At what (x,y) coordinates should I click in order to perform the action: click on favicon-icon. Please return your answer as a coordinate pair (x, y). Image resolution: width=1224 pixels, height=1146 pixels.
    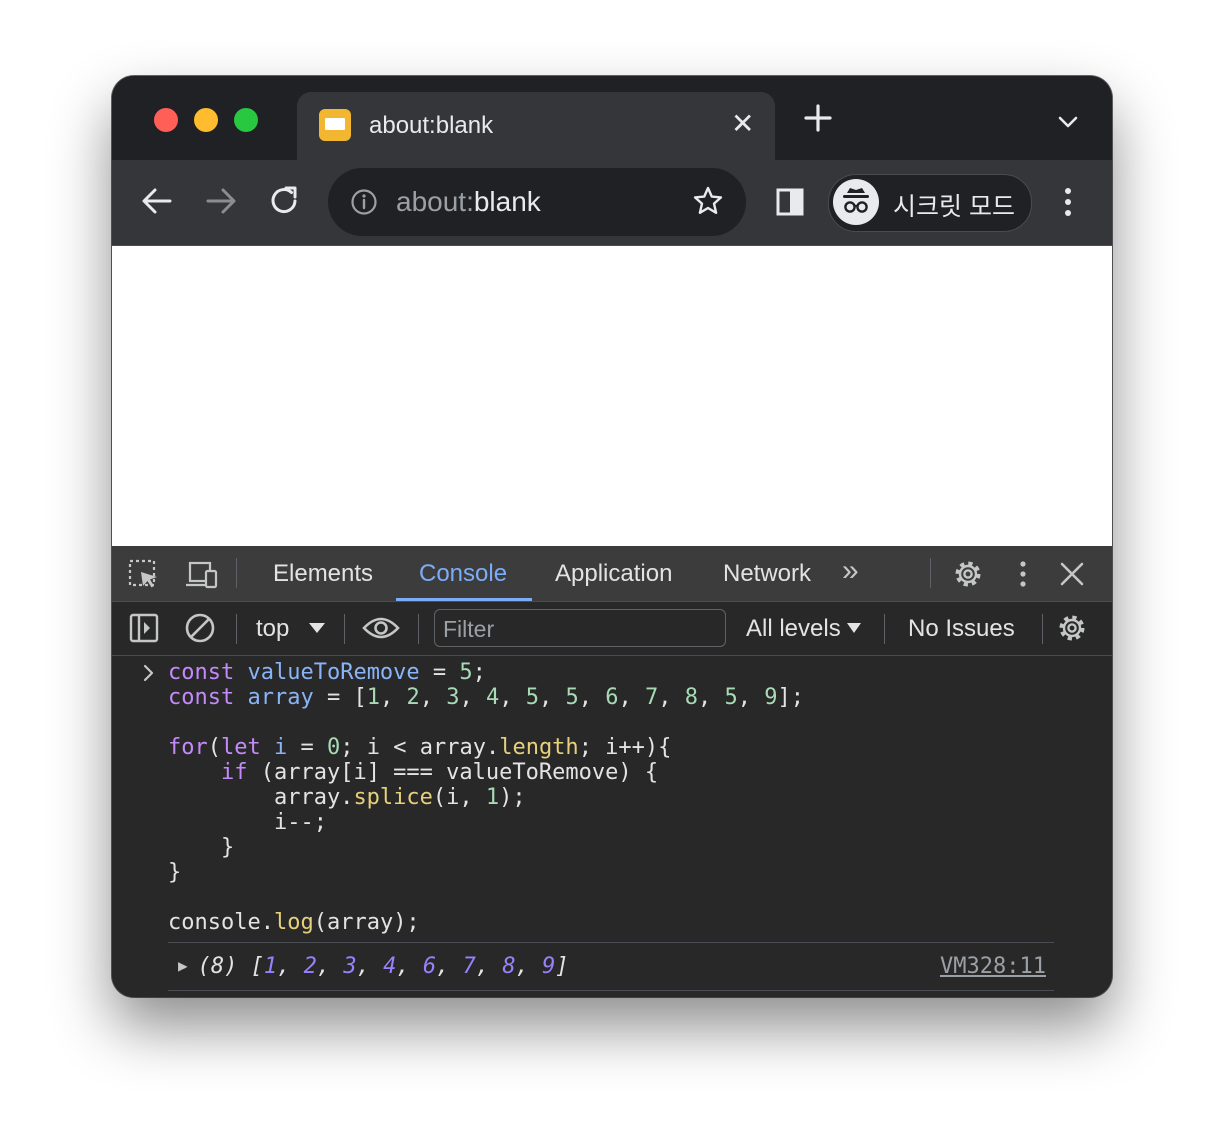
    Looking at the image, I should click on (335, 125).